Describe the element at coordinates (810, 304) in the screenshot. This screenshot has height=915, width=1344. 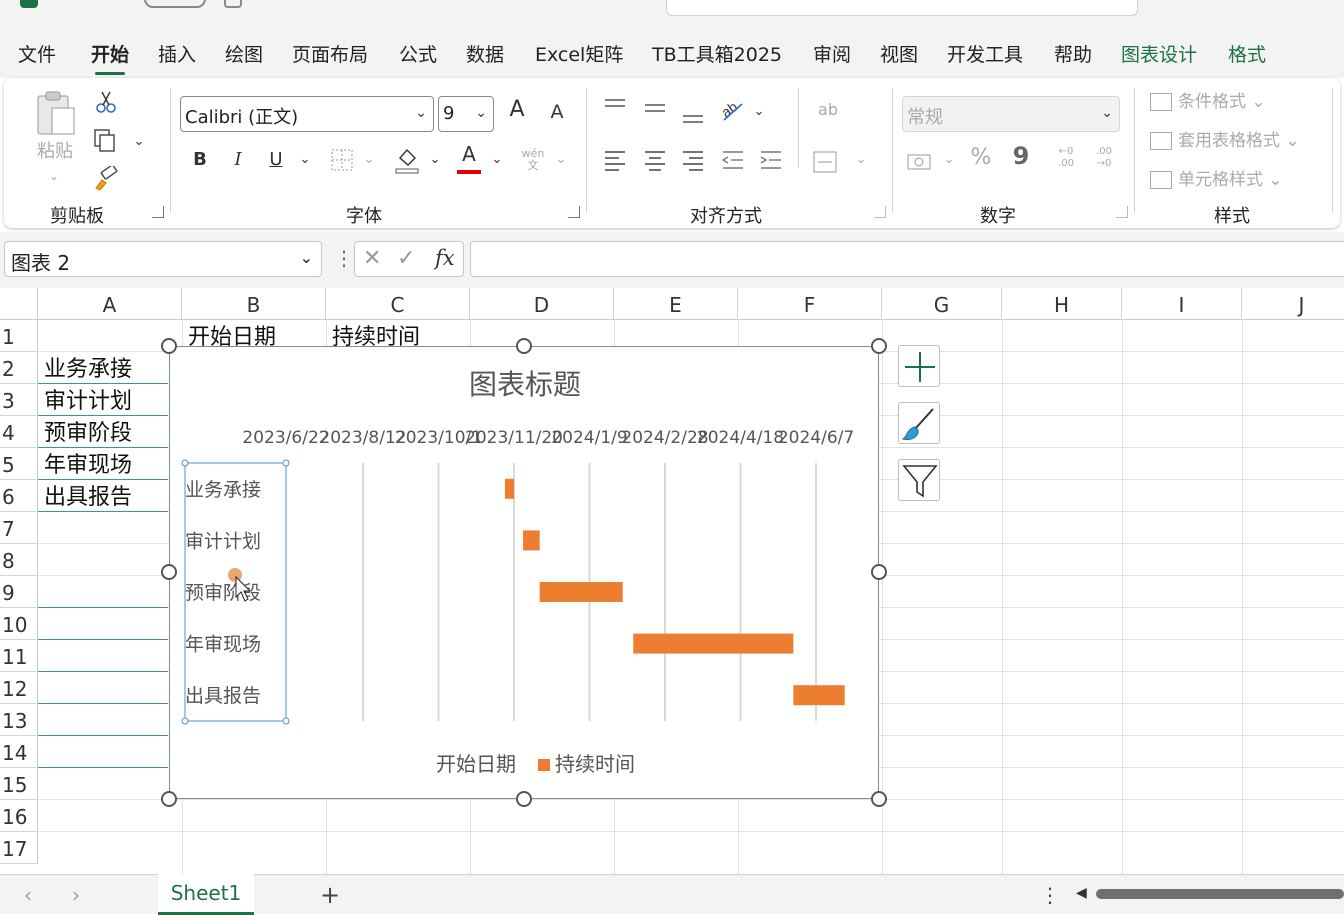
I see `column-header: F` at that location.